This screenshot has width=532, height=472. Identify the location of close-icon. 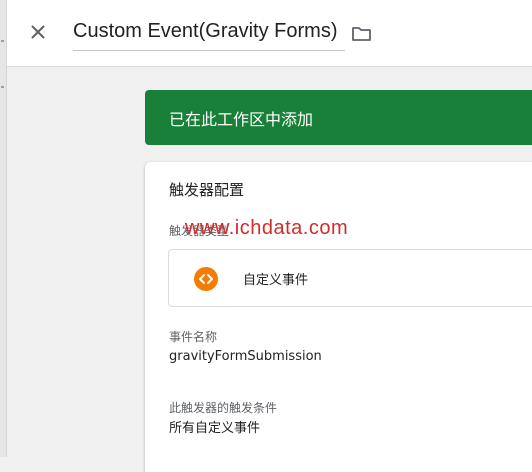
(38, 32).